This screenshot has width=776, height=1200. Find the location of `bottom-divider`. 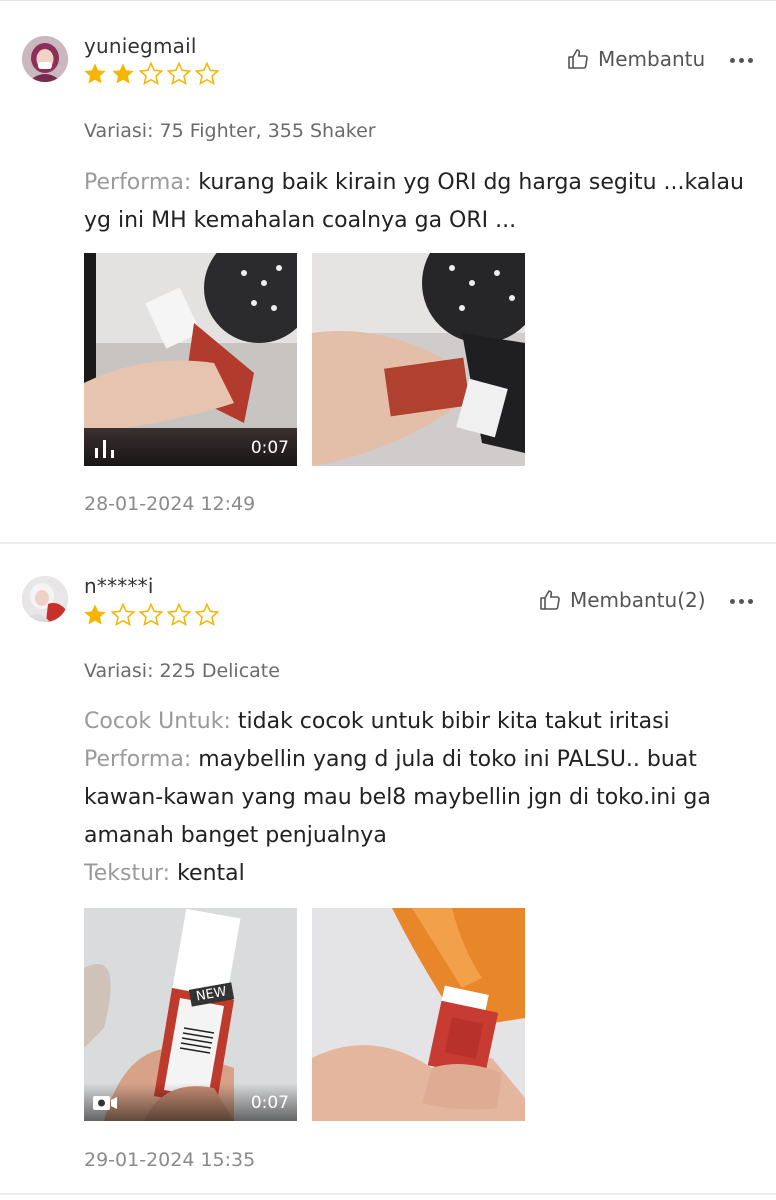

bottom-divider is located at coordinates (388, 1194).